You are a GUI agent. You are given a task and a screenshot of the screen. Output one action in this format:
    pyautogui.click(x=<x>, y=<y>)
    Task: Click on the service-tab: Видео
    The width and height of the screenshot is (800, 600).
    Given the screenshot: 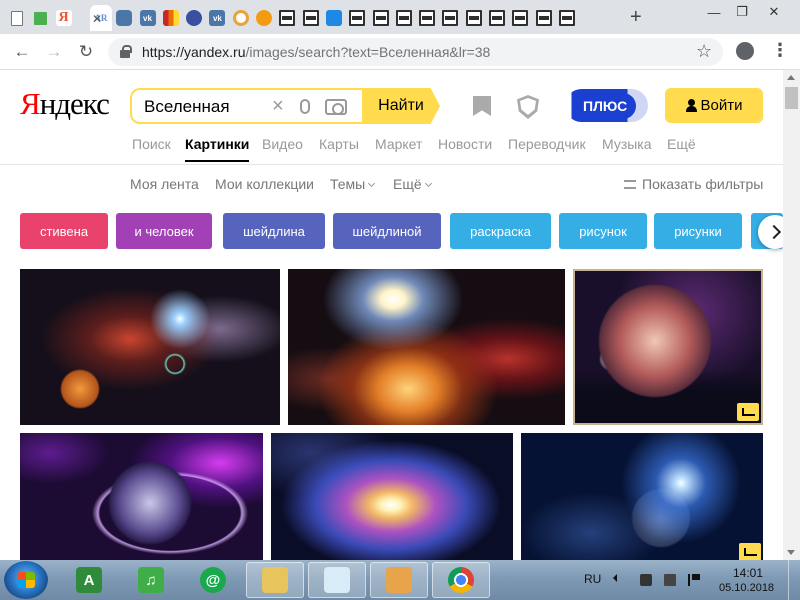 What is the action you would take?
    pyautogui.click(x=282, y=144)
    